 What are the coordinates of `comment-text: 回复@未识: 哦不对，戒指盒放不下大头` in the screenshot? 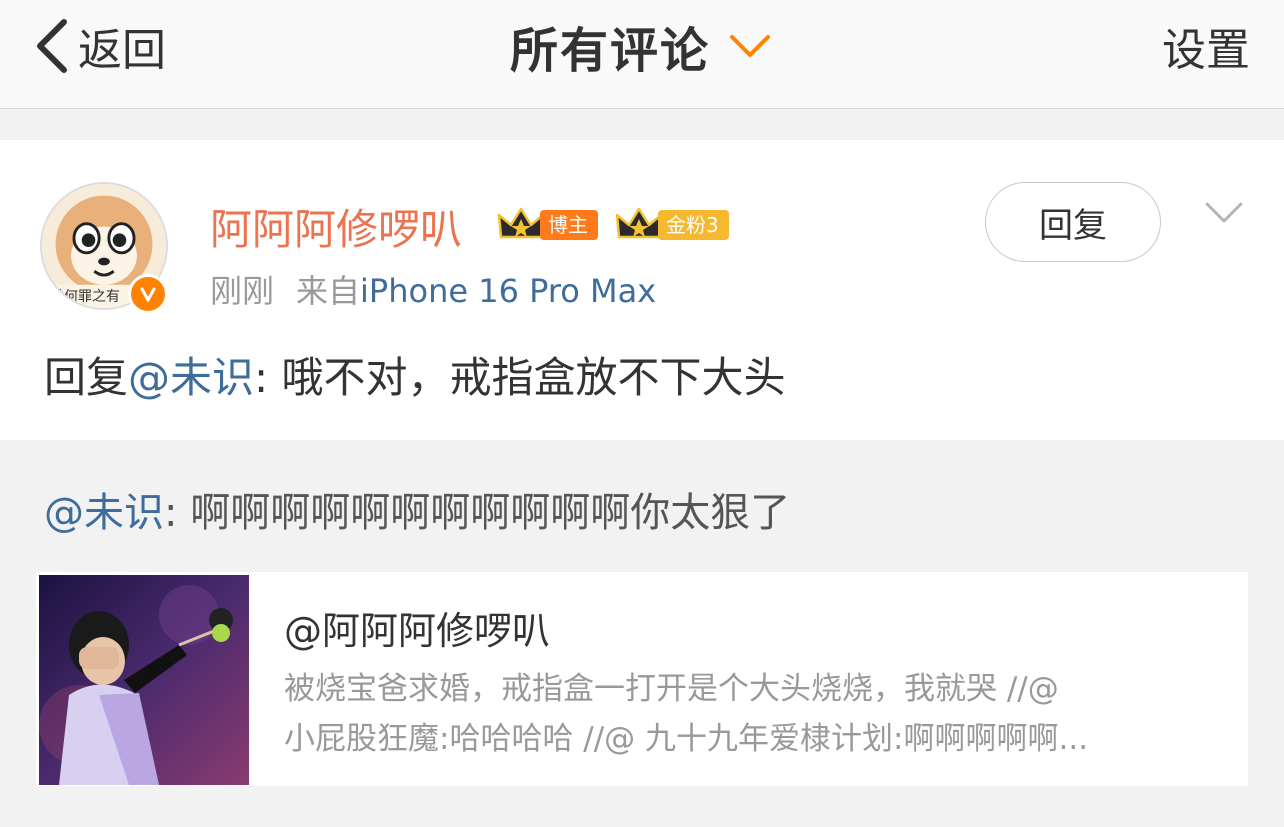 It's located at (415, 374).